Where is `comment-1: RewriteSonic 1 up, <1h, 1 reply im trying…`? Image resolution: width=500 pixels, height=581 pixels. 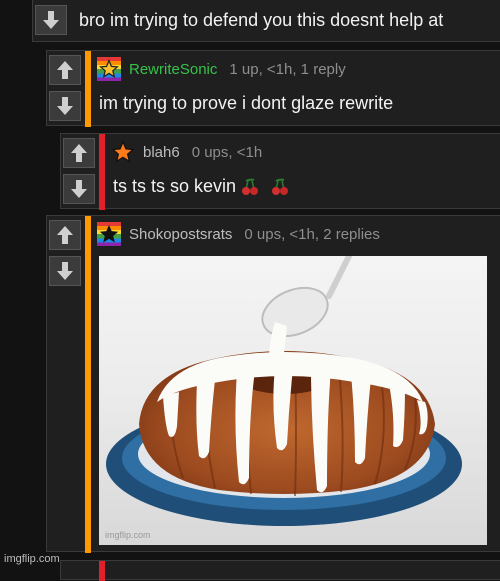 comment-1: RewriteSonic 1 up, <1h, 1 reply im trying… is located at coordinates (273, 88).